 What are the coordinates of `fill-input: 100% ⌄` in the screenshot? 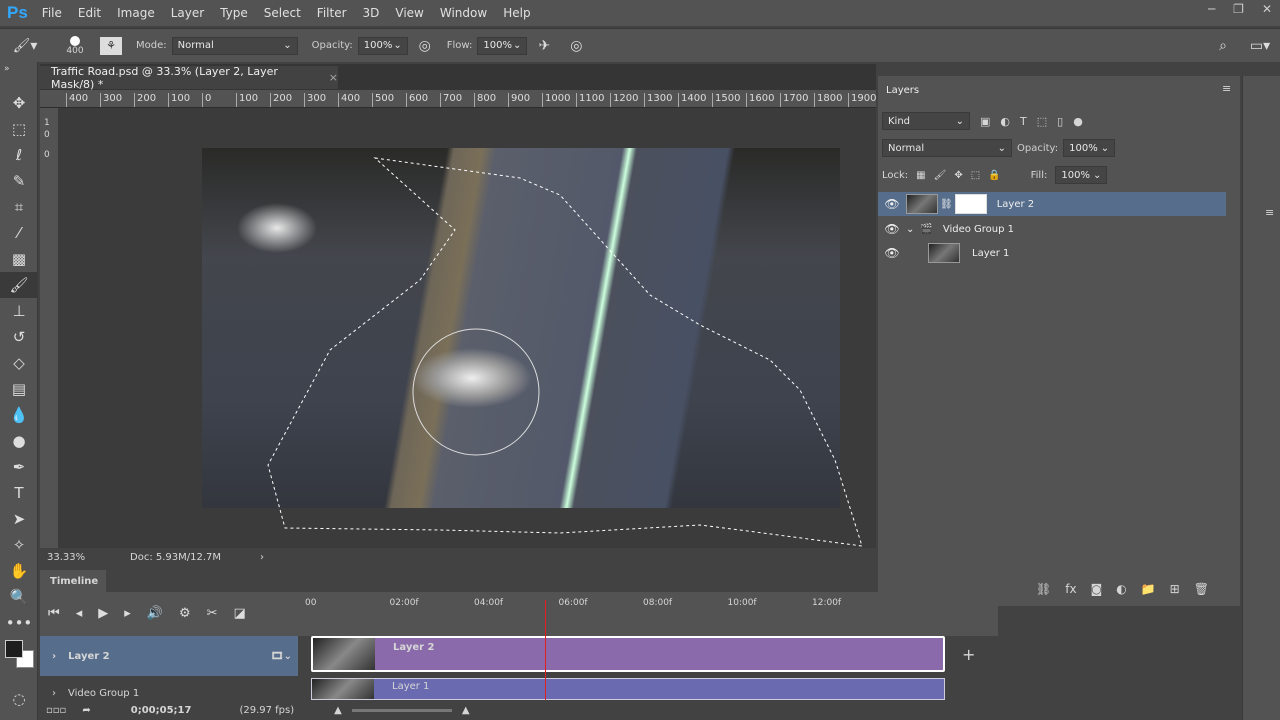 It's located at (1081, 175).